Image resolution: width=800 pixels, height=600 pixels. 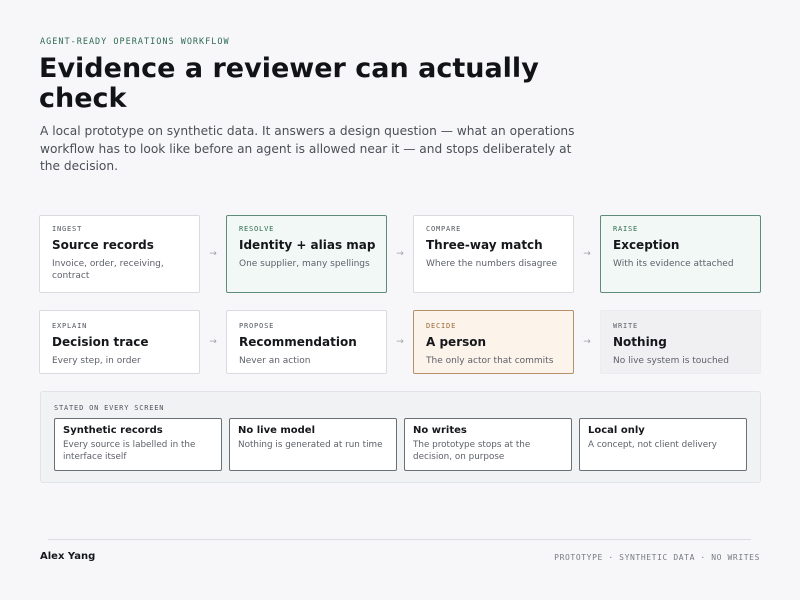 What do you see at coordinates (626, 229) in the screenshot?
I see `step-label: RAISE` at bounding box center [626, 229].